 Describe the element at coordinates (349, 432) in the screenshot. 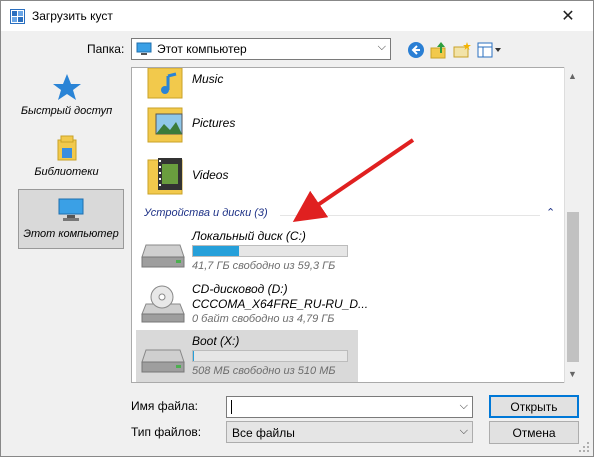

I see `filetype-select: Все файлы ⌵` at that location.